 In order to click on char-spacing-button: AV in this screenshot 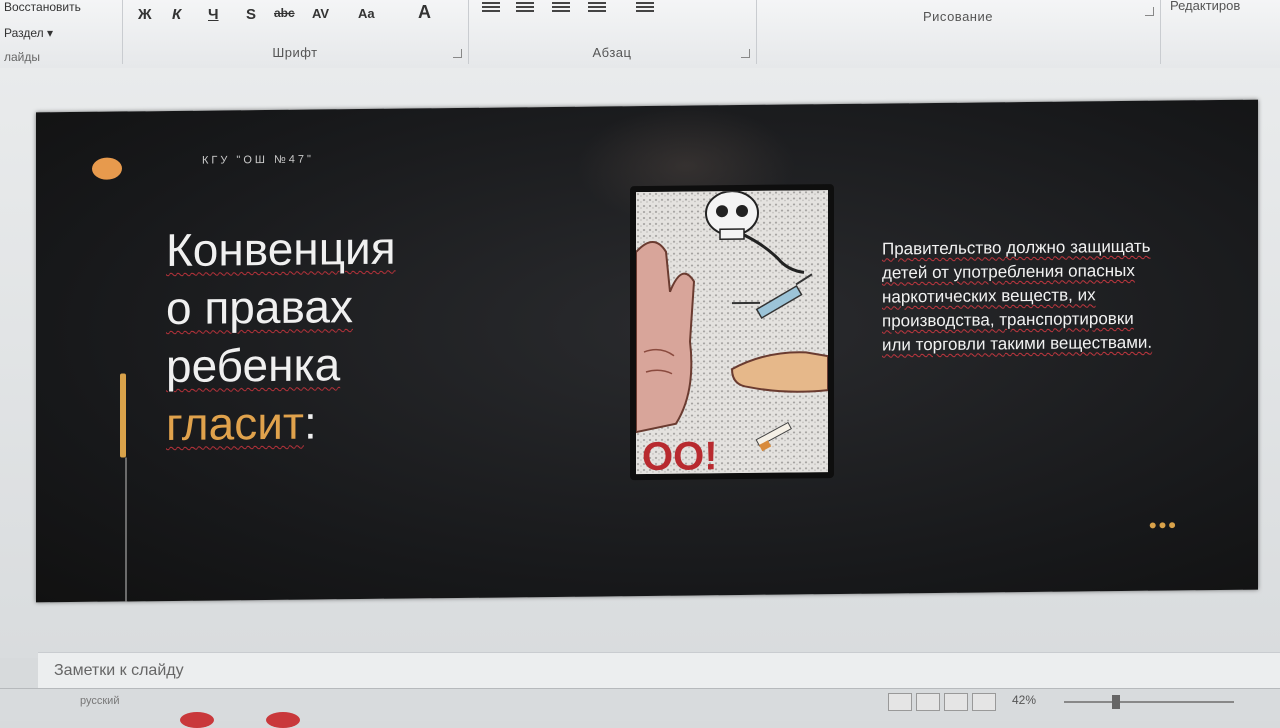, I will do `click(320, 13)`.